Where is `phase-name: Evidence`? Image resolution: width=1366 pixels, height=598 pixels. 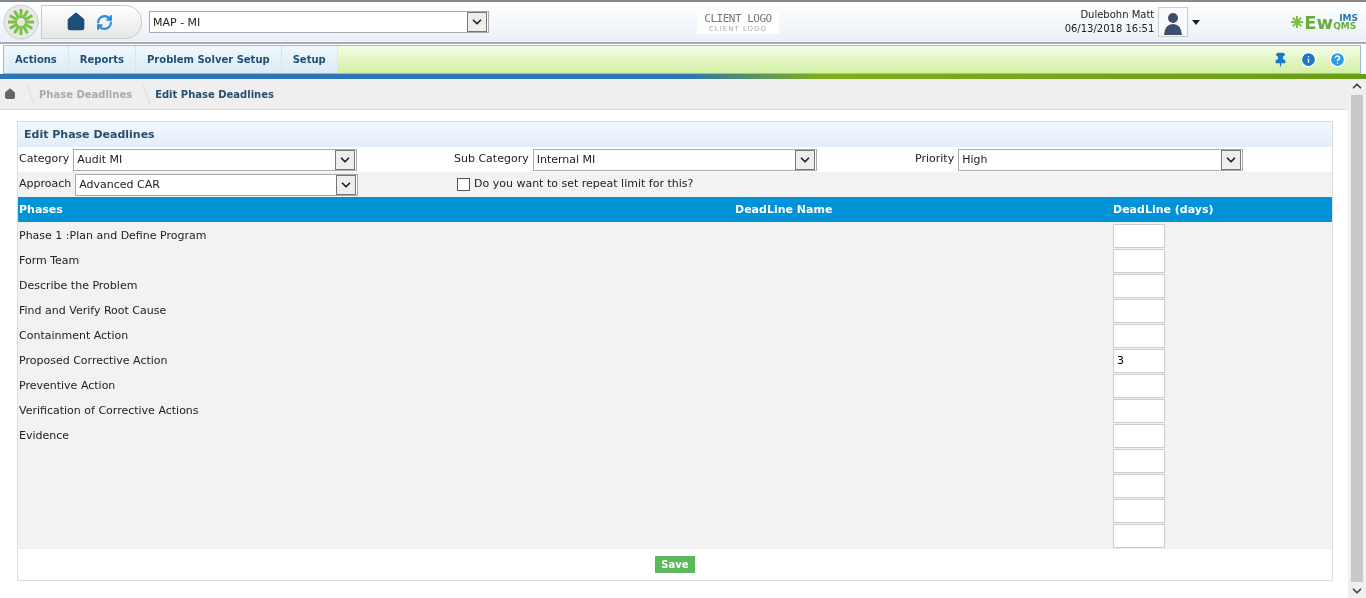
phase-name: Evidence is located at coordinates (44, 435).